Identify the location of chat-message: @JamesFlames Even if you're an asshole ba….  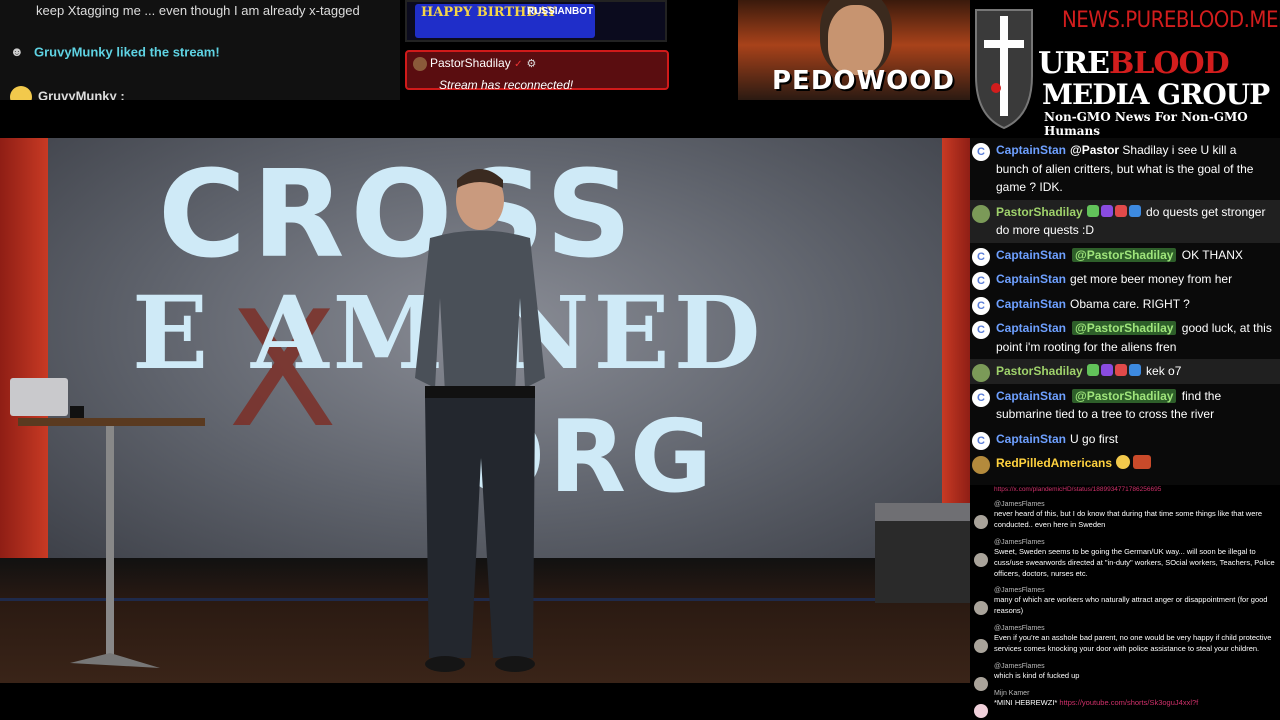
(1125, 639).